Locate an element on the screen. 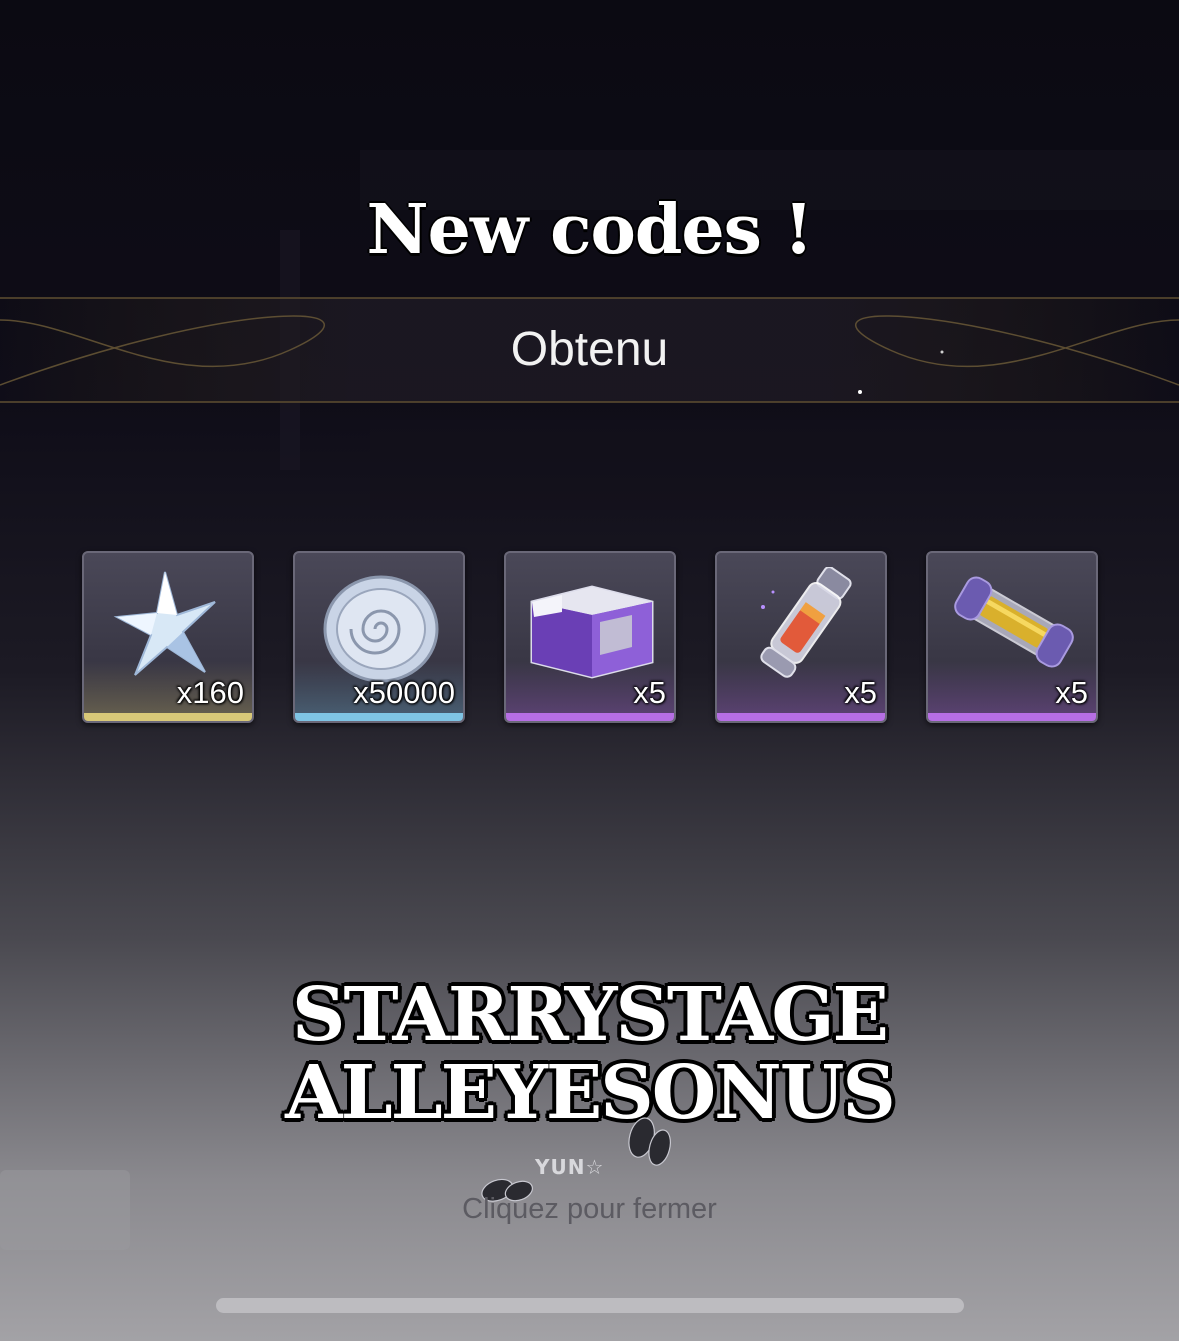  reward-quantity: x50000 is located at coordinates (404, 692).